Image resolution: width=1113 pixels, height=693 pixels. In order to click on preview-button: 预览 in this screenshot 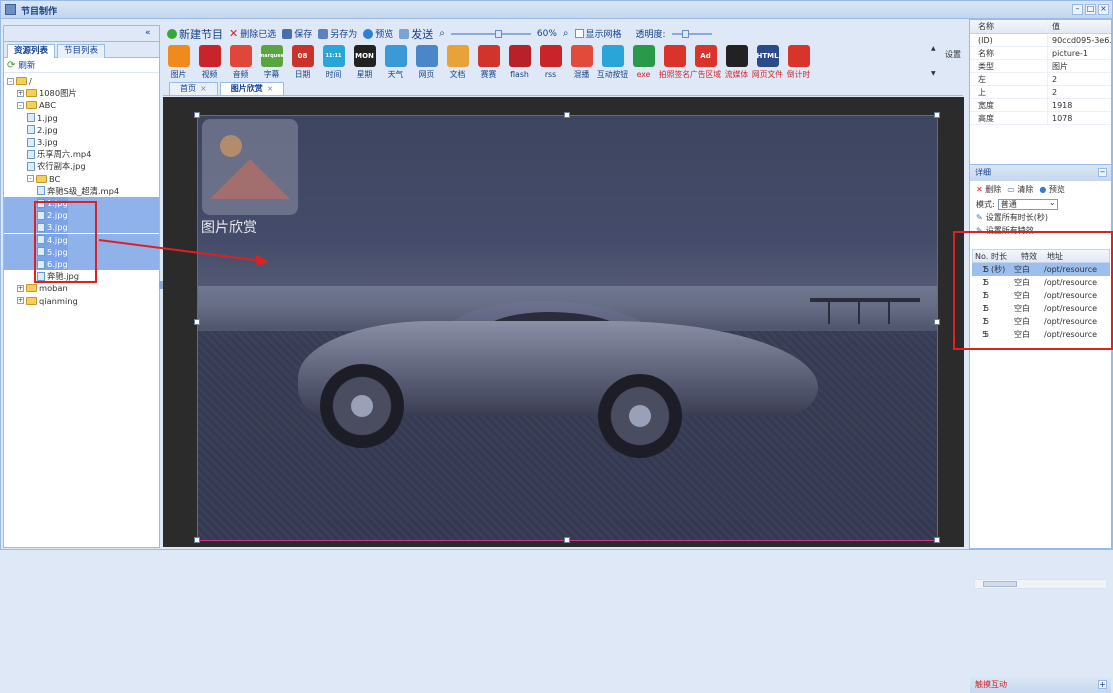, I will do `click(378, 33)`.